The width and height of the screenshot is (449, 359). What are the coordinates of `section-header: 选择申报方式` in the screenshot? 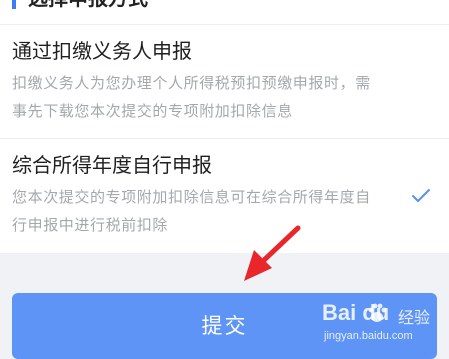 It's located at (224, 12).